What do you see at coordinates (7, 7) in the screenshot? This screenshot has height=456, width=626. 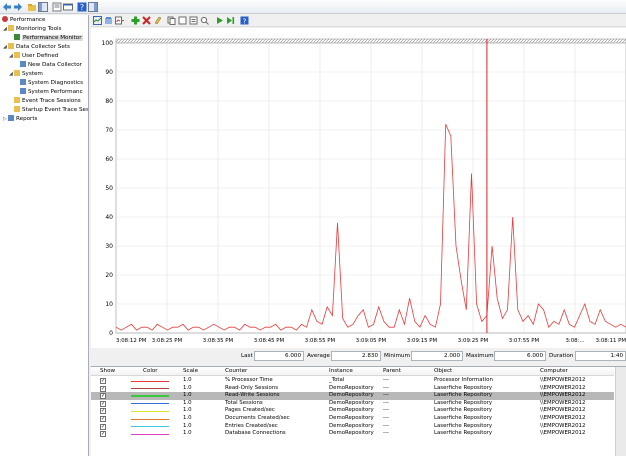 I see `back-arrow-icon` at bounding box center [7, 7].